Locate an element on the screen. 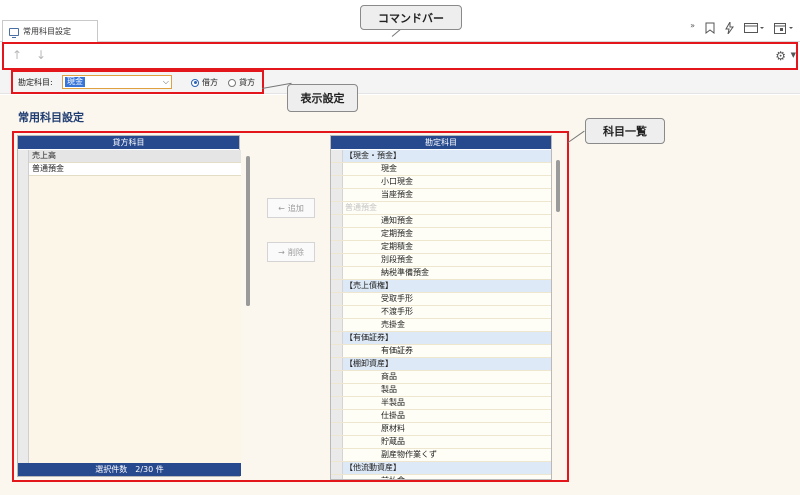 The width and height of the screenshot is (800, 495). tab-common-accounts: 常用科目設定 is located at coordinates (50, 31).